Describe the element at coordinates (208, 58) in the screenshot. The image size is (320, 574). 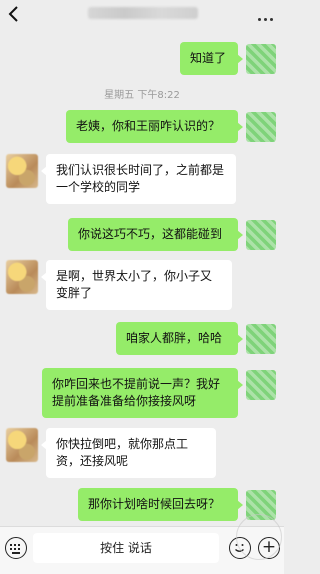
I see `message-text: 知道了` at that location.